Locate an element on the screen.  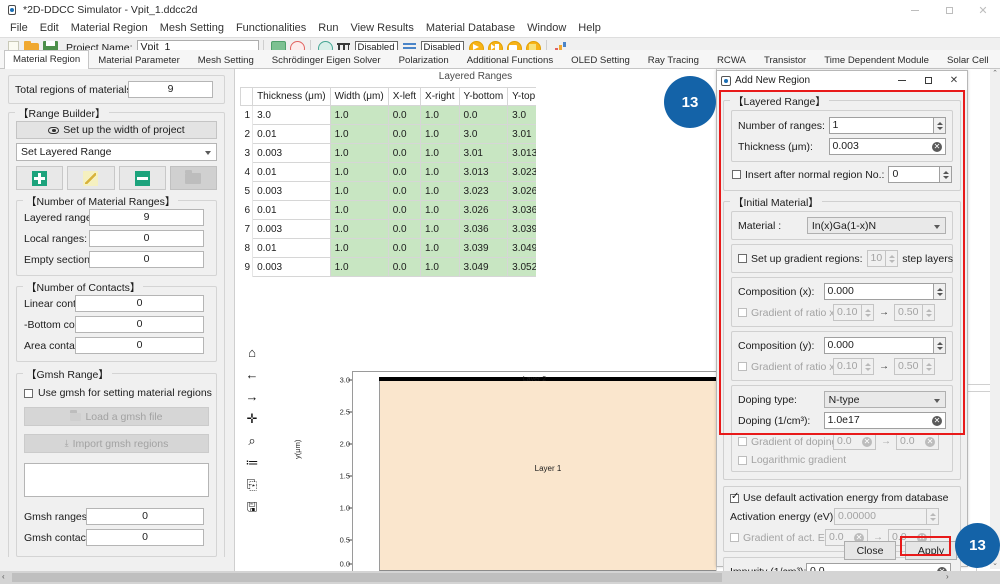
insert-after-input: 0 is located at coordinates (914, 174).